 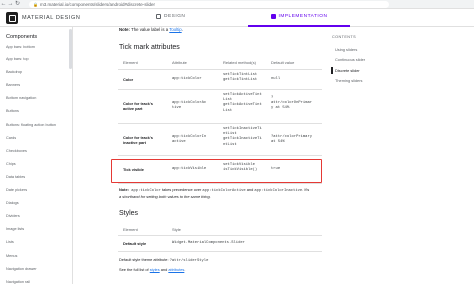 What do you see at coordinates (134, 269) in the screenshot?
I see `full-list-prefix: See the full list of` at bounding box center [134, 269].